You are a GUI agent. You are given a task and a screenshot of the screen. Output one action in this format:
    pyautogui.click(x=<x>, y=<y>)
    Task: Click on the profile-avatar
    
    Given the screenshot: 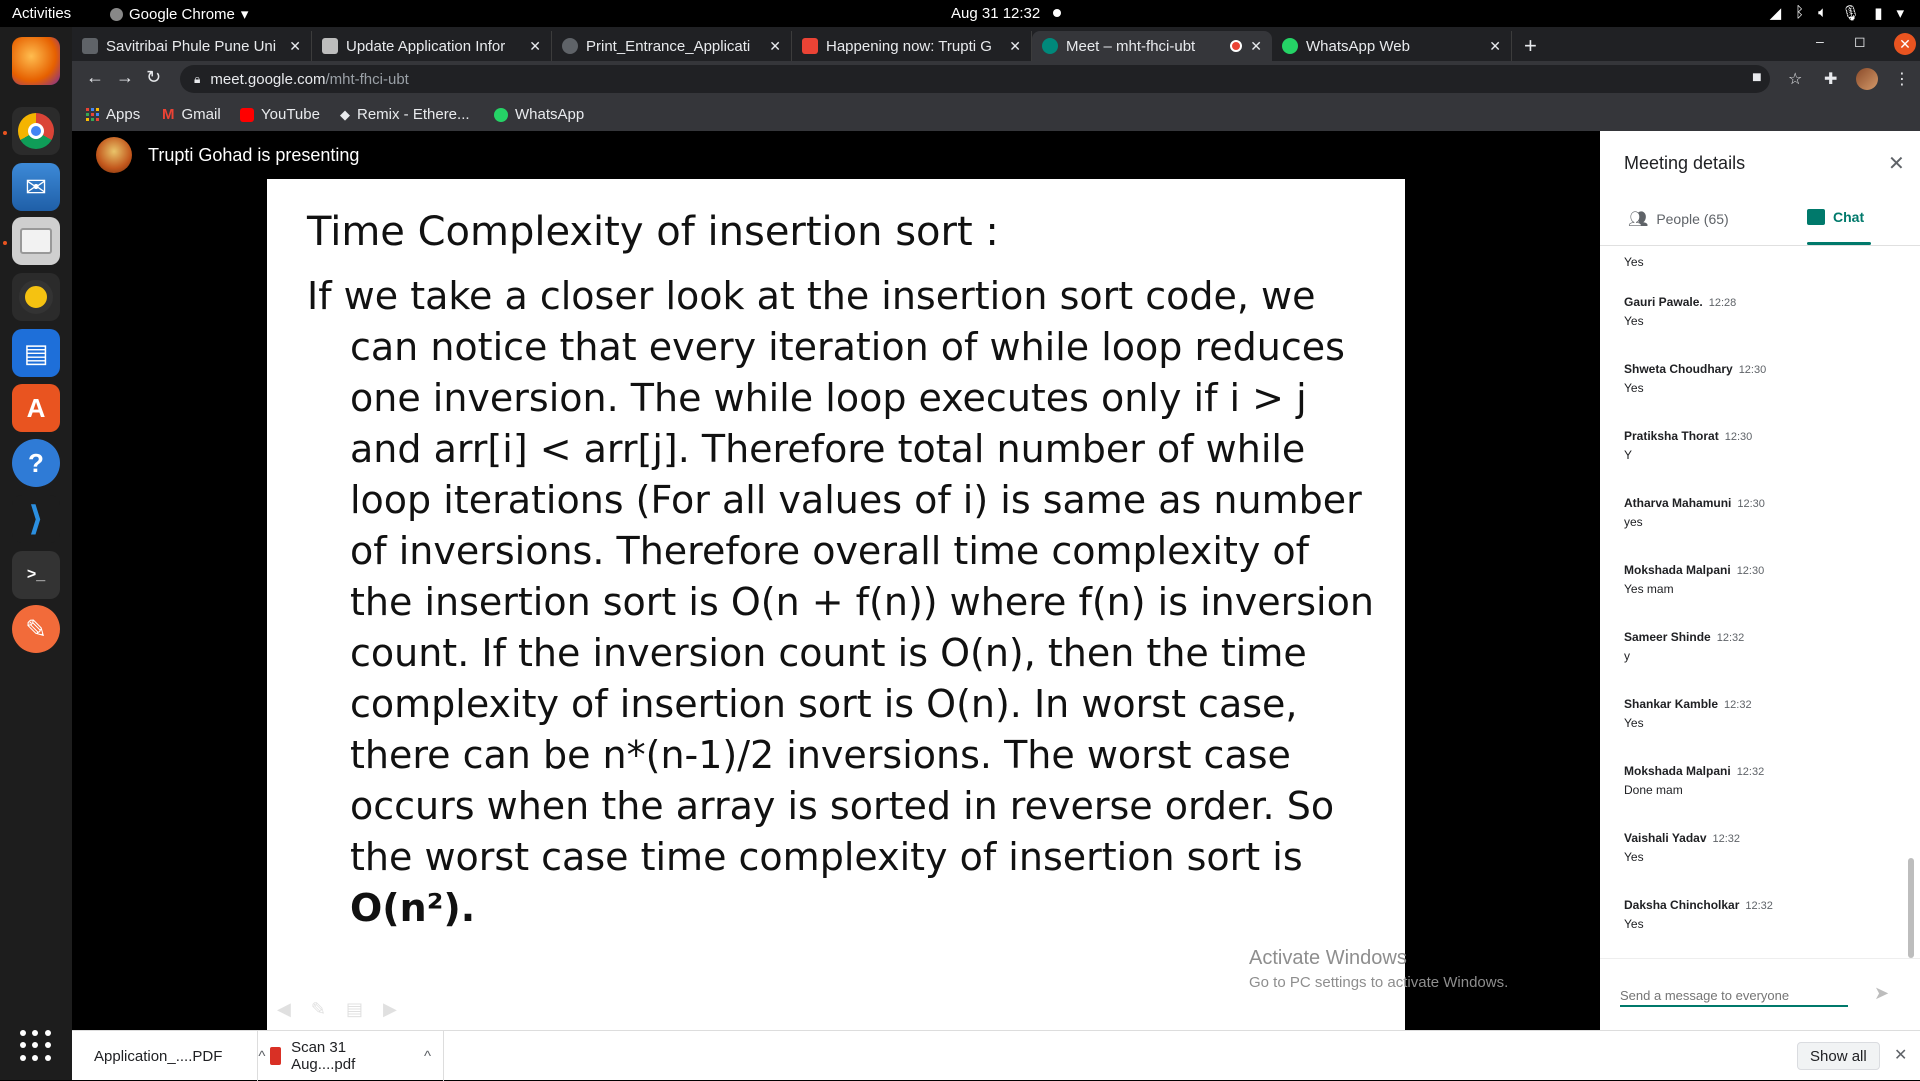 What is the action you would take?
    pyautogui.click(x=1867, y=79)
    